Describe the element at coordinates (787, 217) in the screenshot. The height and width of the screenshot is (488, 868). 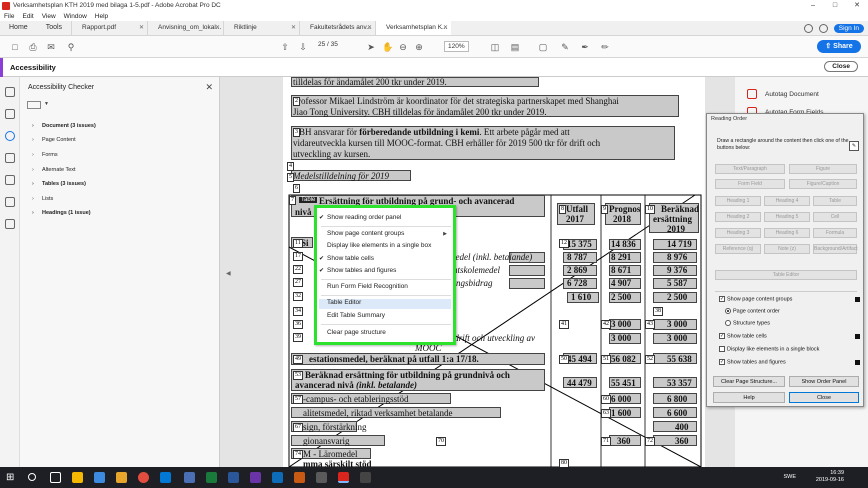
I see `ro-button-heading-5: Heading 5` at that location.